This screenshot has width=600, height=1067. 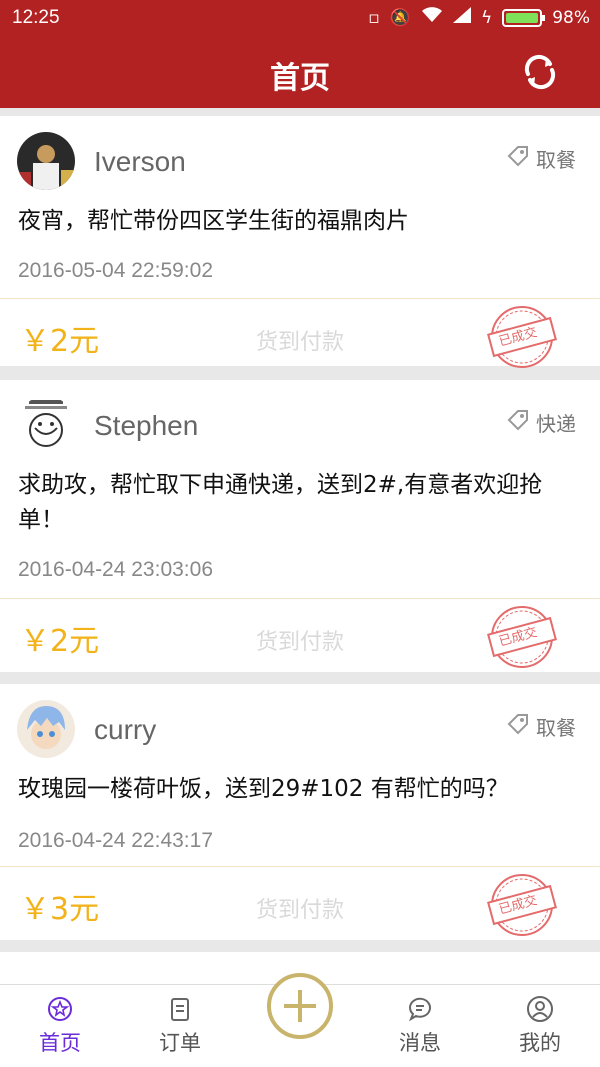 I want to click on post-time: 2016-05-04 22:59:02, so click(x=115, y=270).